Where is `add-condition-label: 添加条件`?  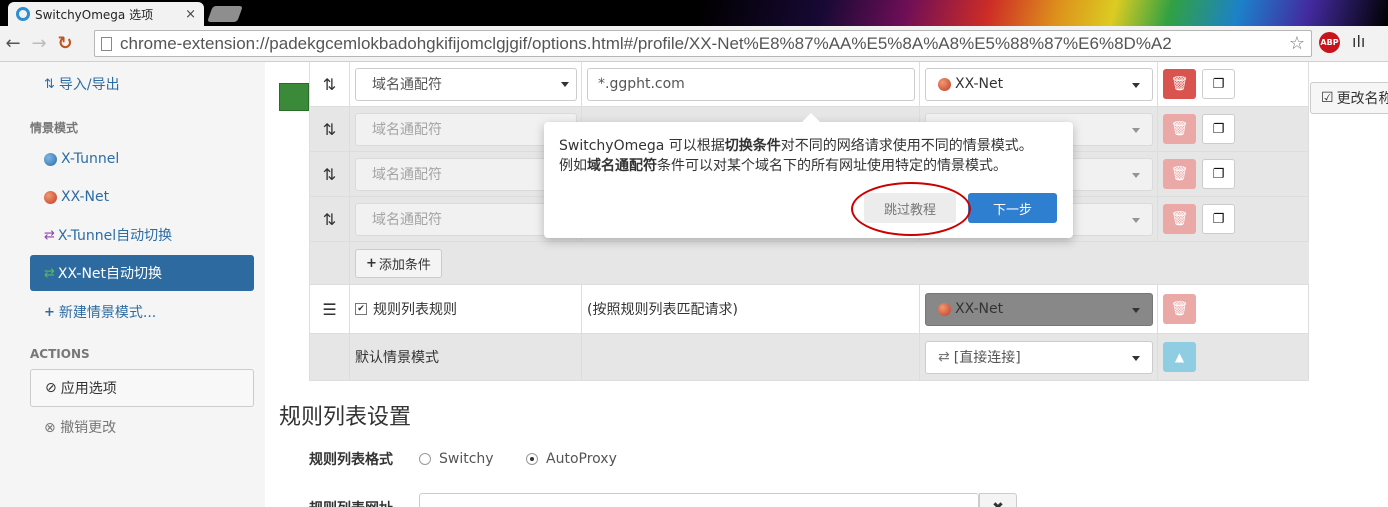 add-condition-label: 添加条件 is located at coordinates (404, 265).